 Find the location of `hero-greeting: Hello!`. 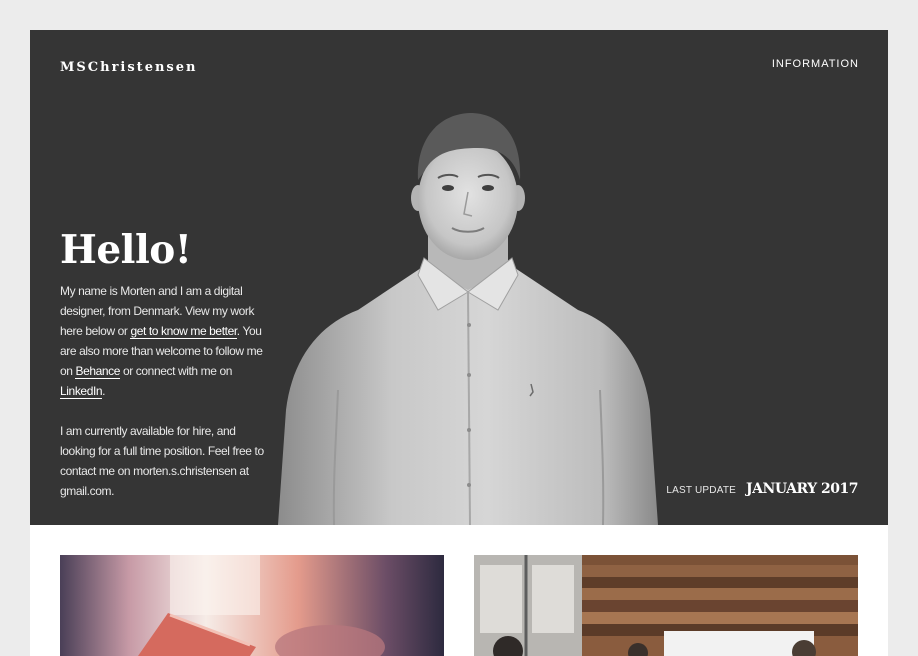

hero-greeting: Hello! is located at coordinates (126, 250).